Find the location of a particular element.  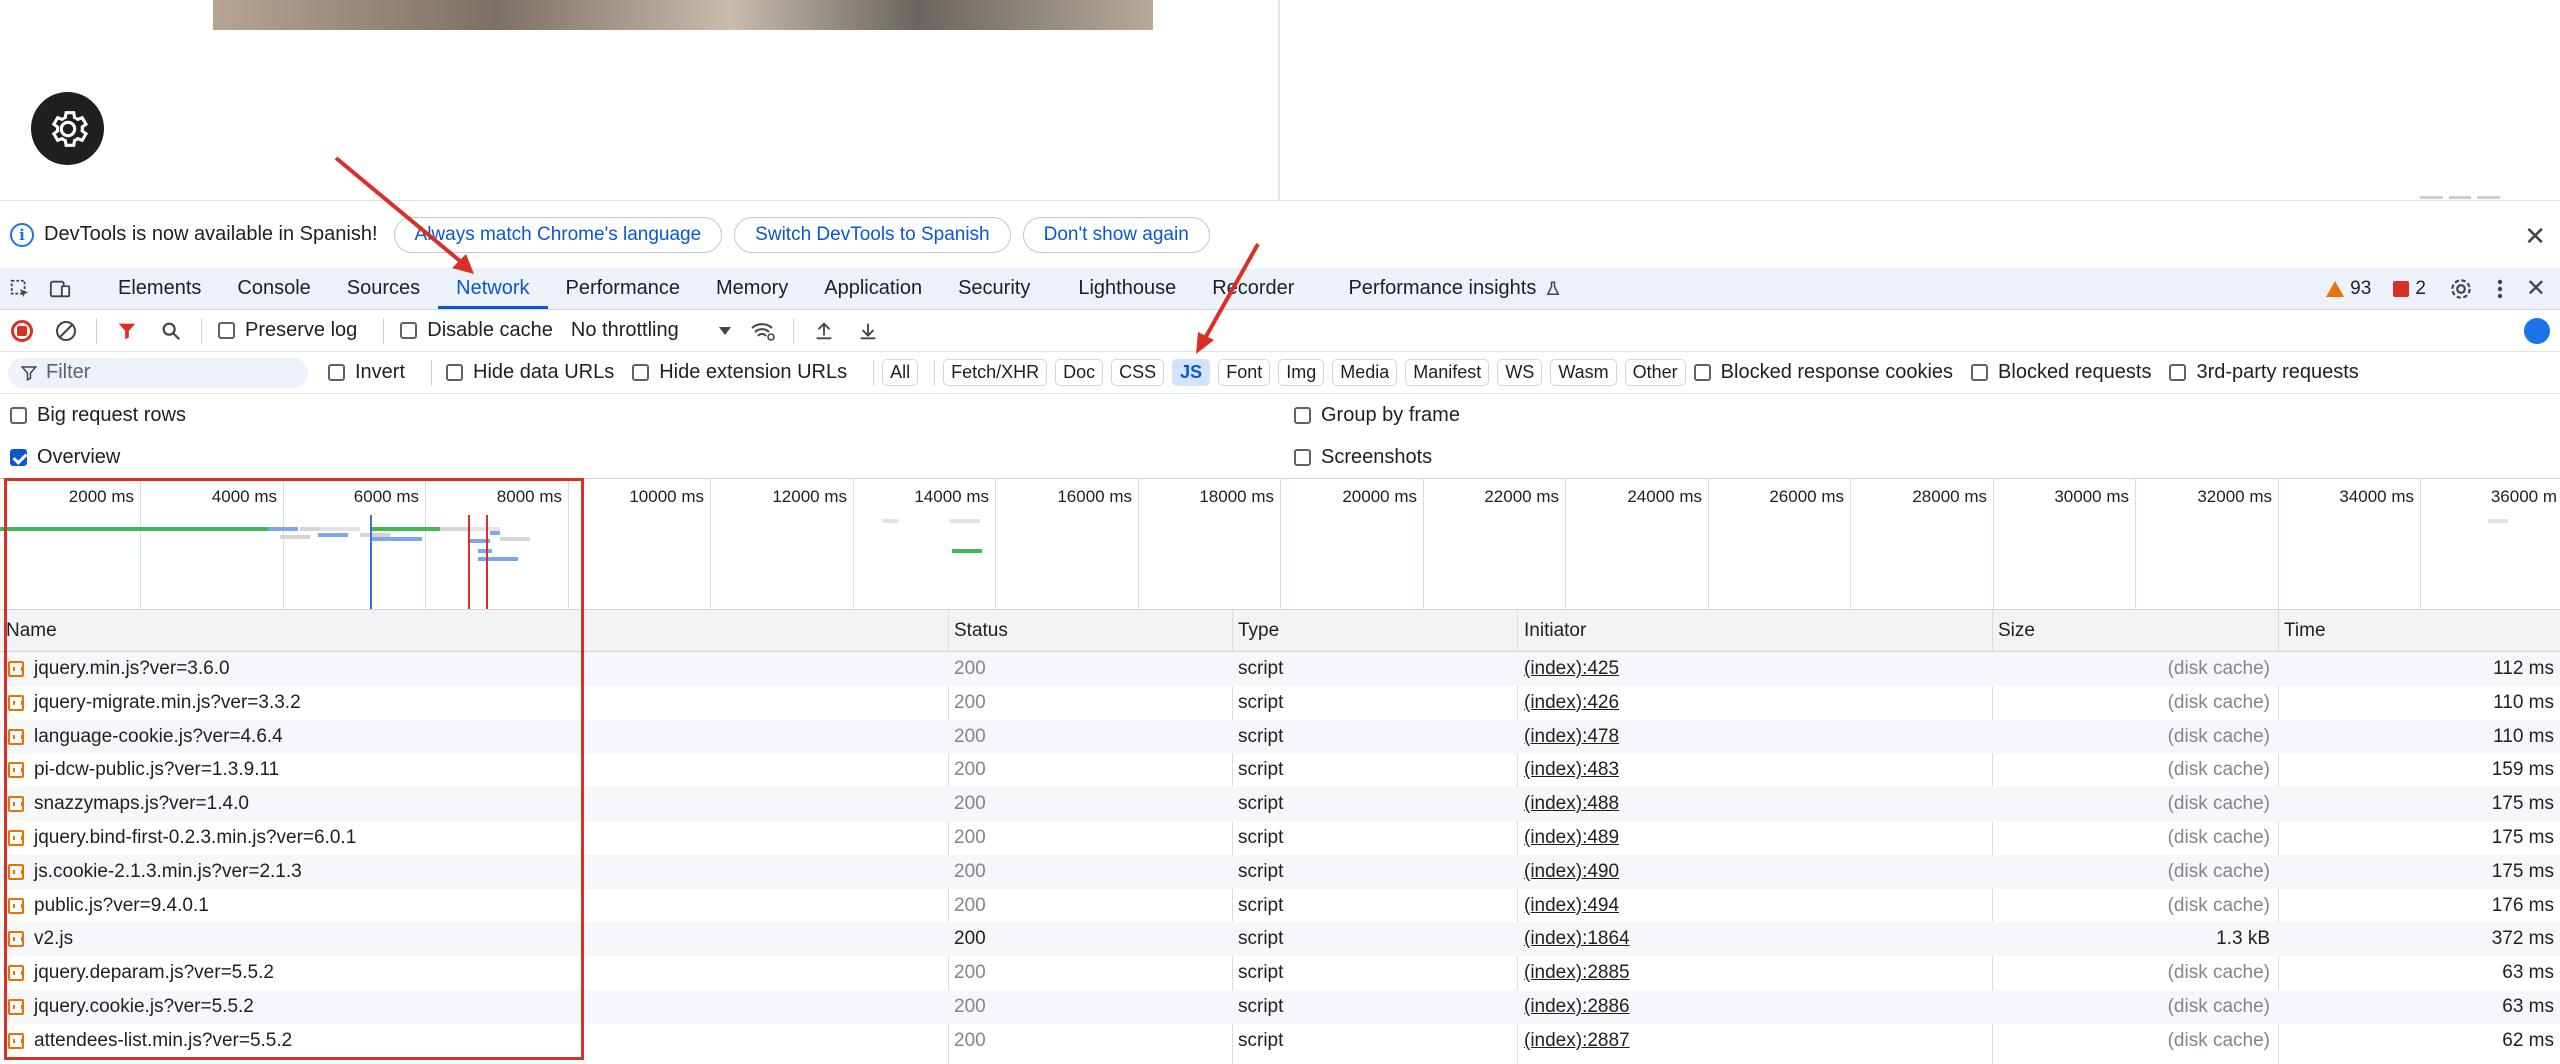

request-initiator-link: (index):488 is located at coordinates (1571, 804).